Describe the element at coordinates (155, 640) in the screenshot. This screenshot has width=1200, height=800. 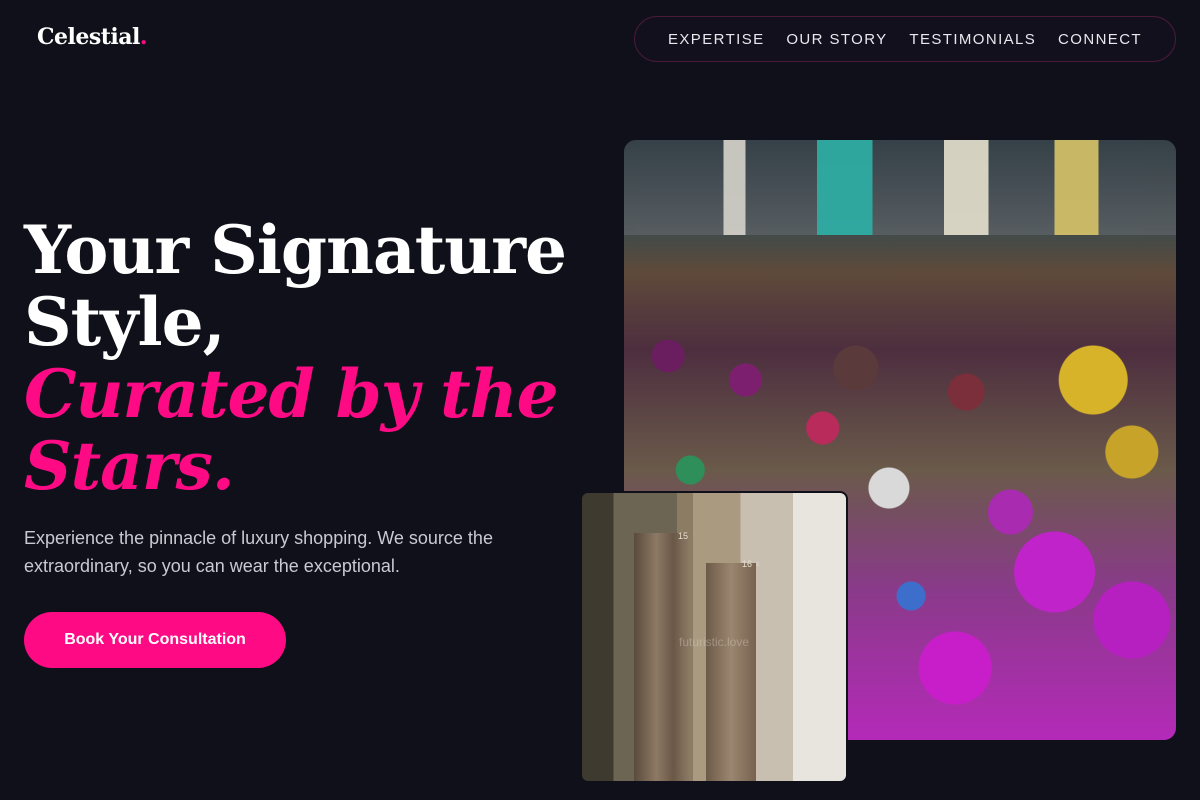
I see `book-consultation-button: Book Your Consultation` at that location.